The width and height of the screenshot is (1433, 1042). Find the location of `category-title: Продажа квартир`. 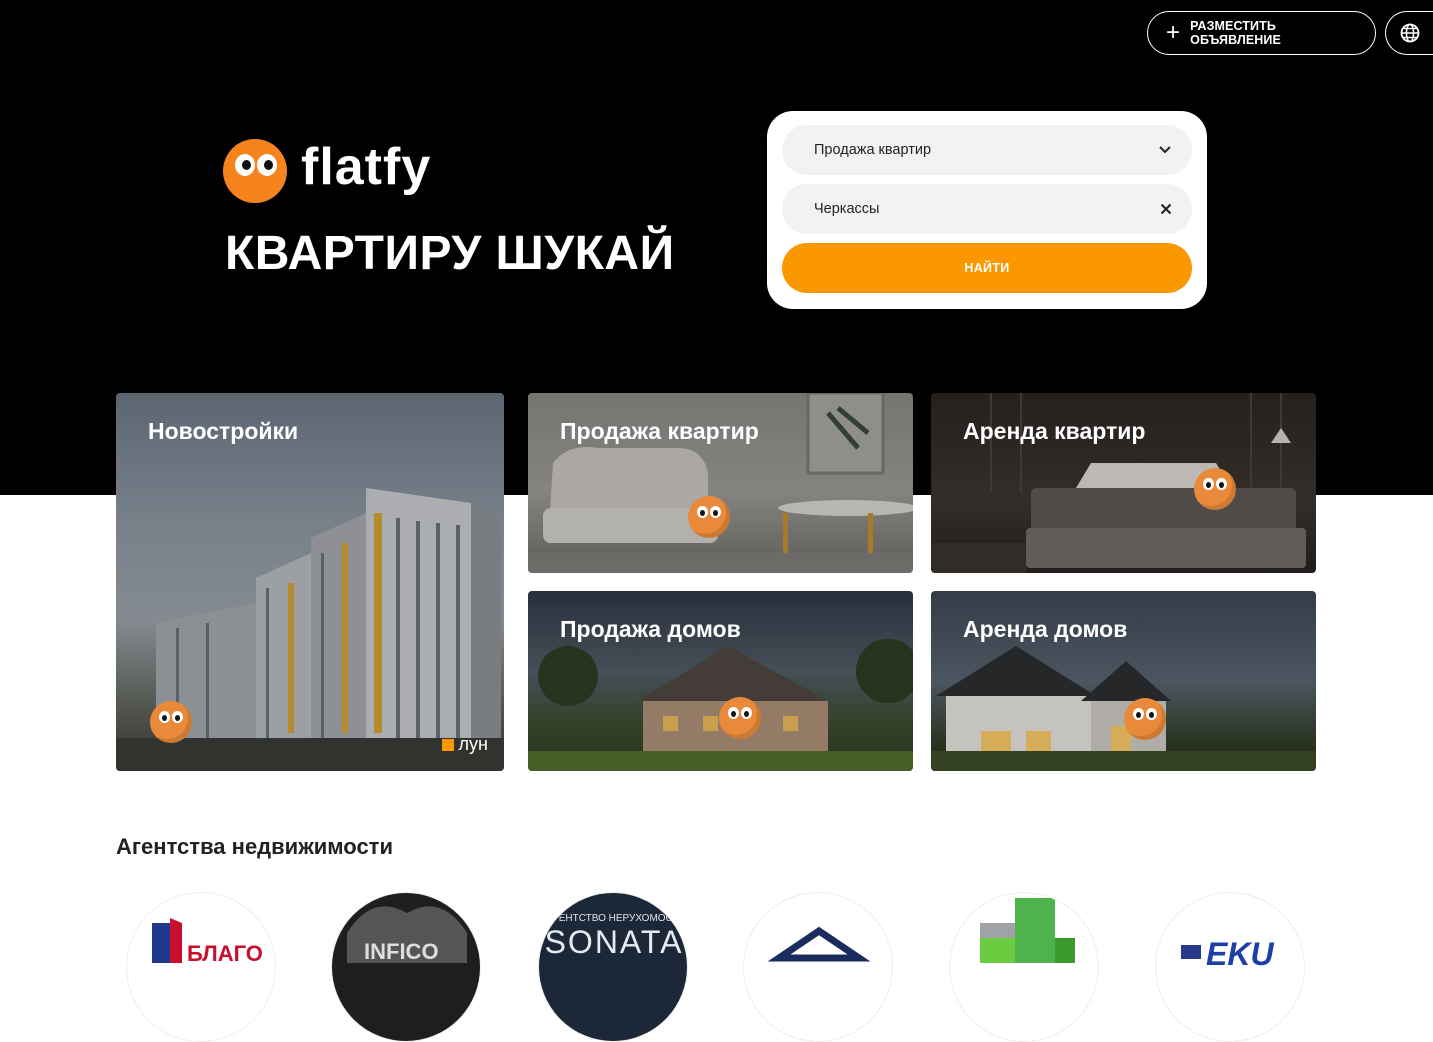

category-title: Продажа квартир is located at coordinates (659, 431).